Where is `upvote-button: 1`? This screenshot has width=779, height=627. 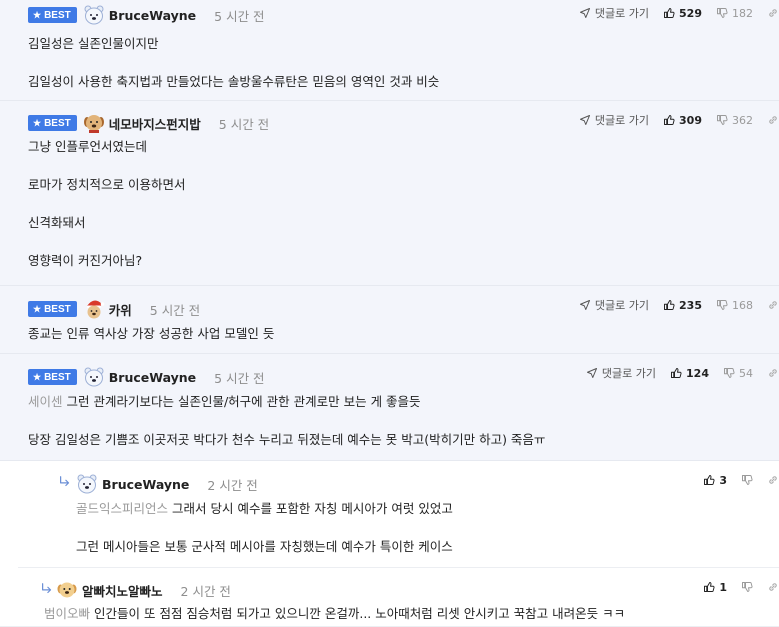
upvote-button: 1 is located at coordinates (715, 587).